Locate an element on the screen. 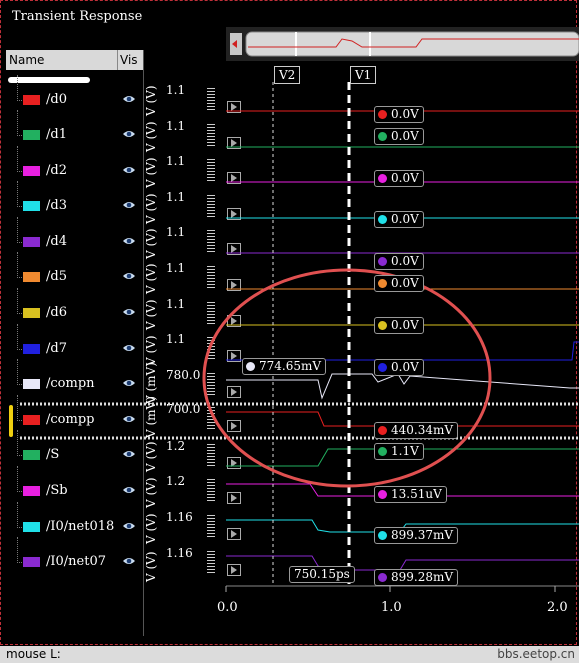 The height and width of the screenshot is (663, 579). x-tick: 1.0 is located at coordinates (391, 607).